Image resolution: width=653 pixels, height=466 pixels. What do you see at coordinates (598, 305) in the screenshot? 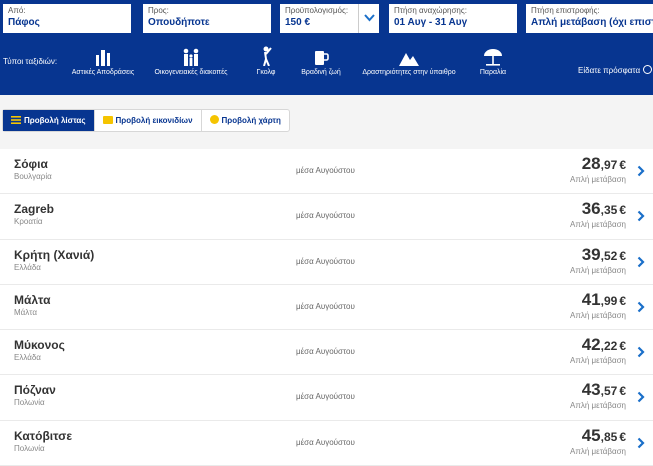
I see `price: 41,99 € Απλή μετάβαση` at bounding box center [598, 305].